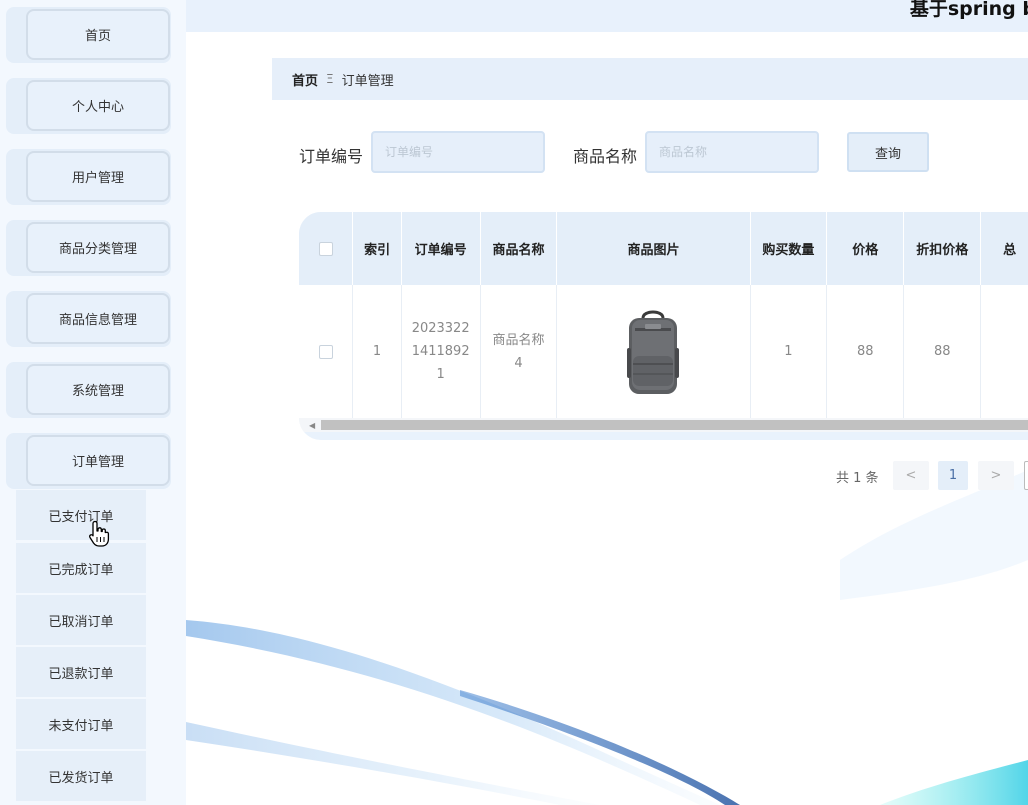  I want to click on sidebar-item-product-category: 商品分类管理, so click(88, 248).